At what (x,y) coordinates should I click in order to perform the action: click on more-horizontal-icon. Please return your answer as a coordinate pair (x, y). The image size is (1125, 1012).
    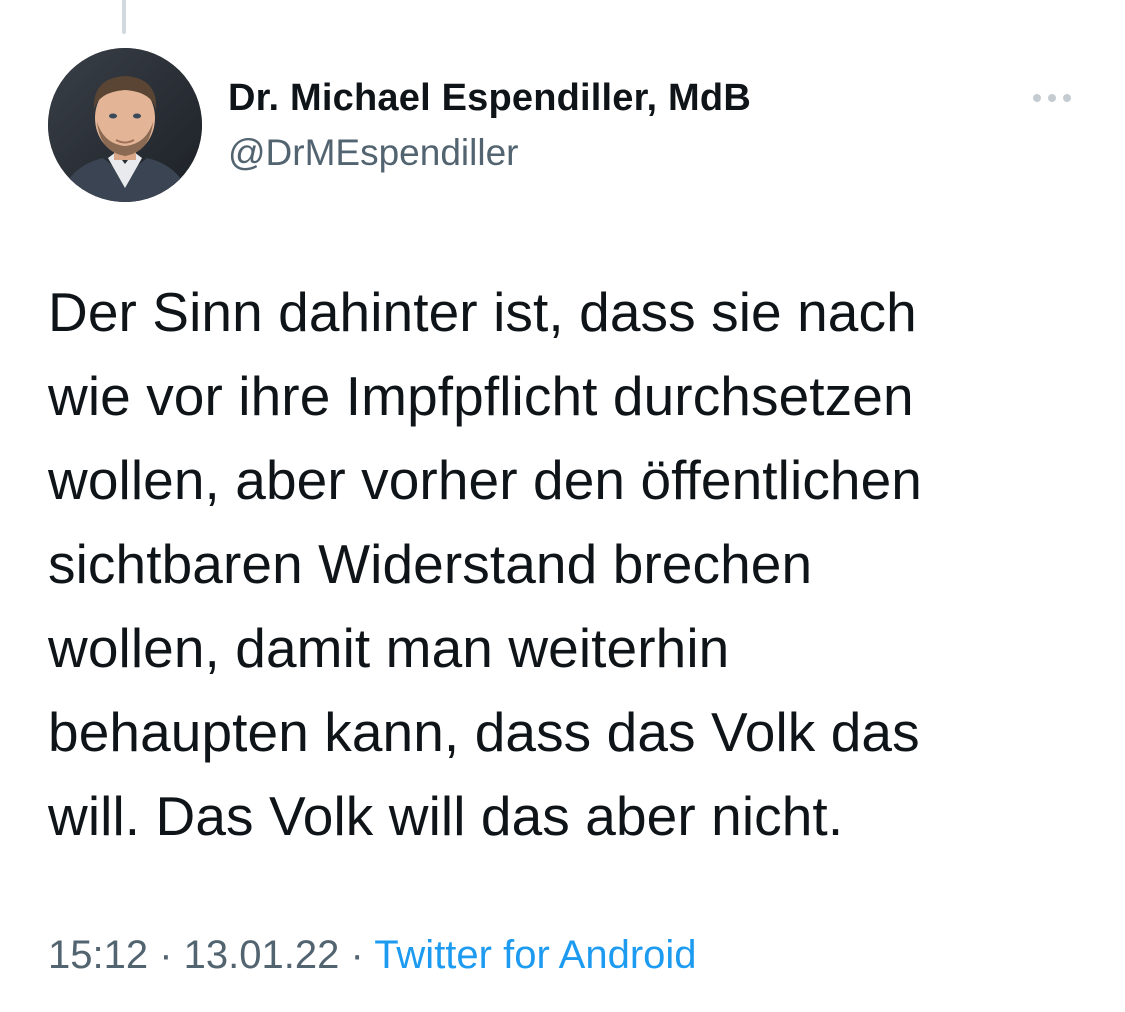
    Looking at the image, I should click on (1052, 98).